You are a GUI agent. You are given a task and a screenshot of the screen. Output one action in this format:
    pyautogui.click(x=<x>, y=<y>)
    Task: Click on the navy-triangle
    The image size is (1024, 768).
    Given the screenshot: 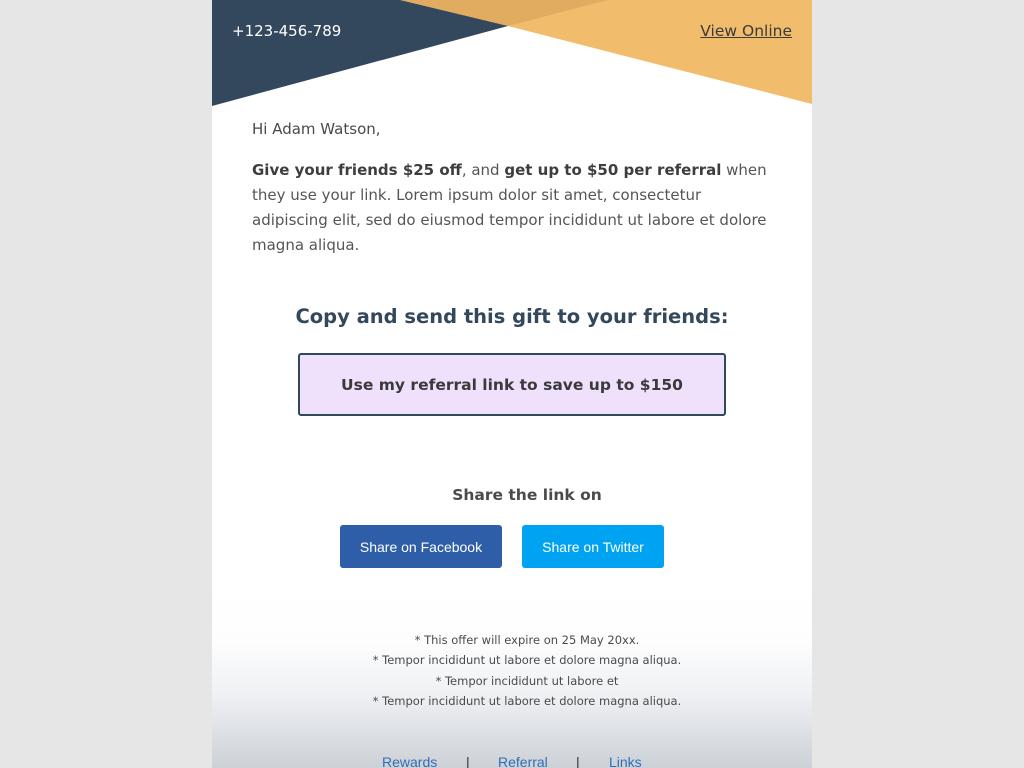 What is the action you would take?
    pyautogui.click(x=360, y=53)
    